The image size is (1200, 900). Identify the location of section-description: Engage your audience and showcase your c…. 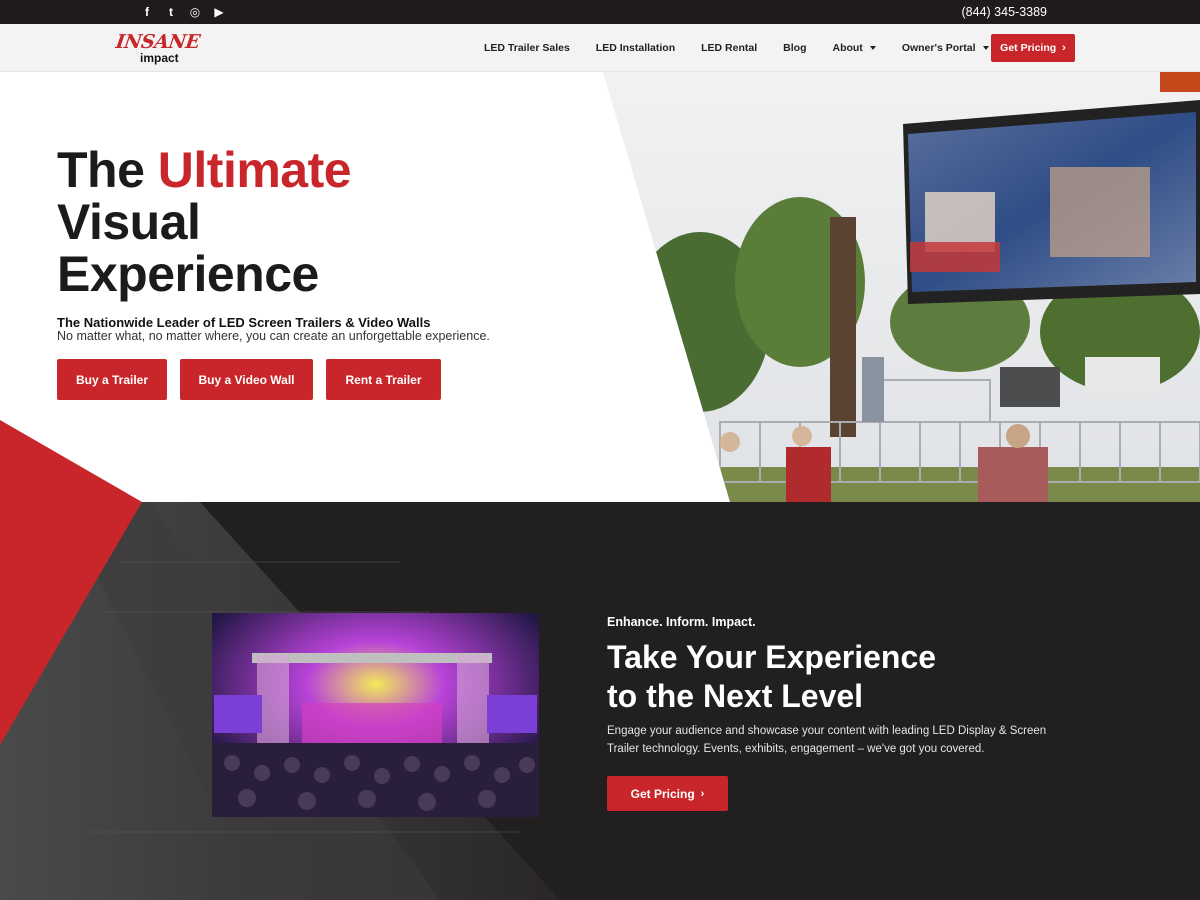
(827, 740).